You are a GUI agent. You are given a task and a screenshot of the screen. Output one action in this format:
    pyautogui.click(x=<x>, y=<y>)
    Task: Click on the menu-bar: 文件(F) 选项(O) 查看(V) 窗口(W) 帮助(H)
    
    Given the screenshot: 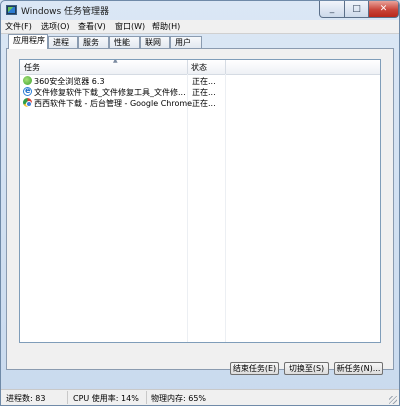 What is the action you would take?
    pyautogui.click(x=200, y=27)
    